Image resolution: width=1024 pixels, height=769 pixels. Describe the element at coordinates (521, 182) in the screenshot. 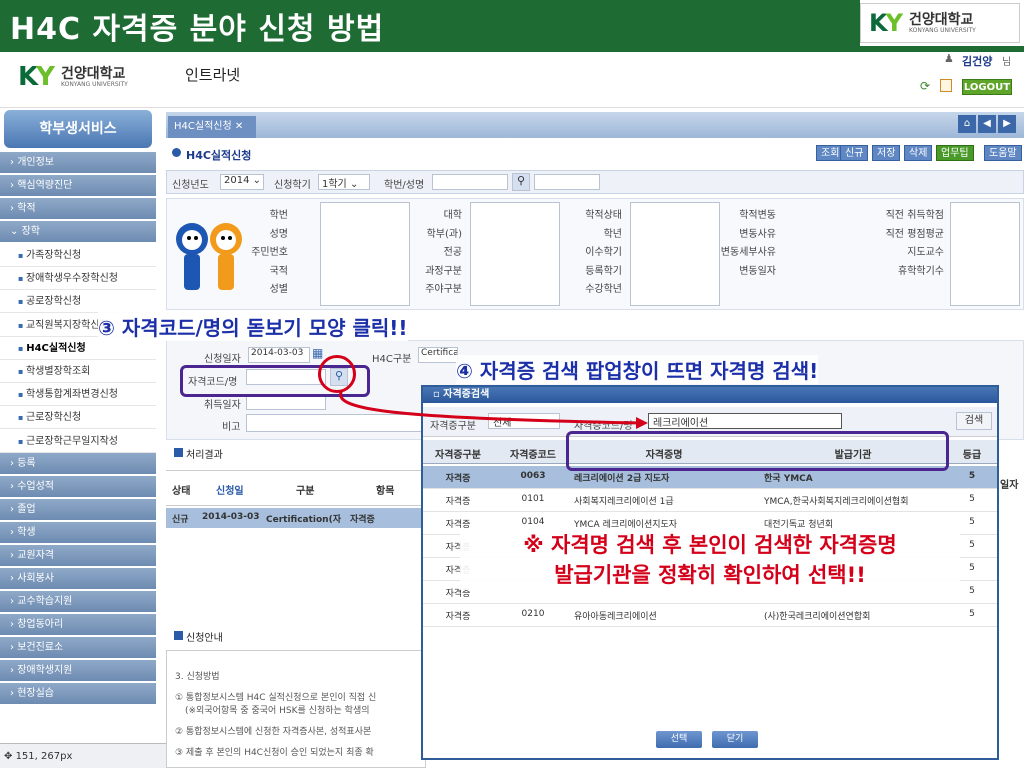

I see `student-search-icon: ⚲` at that location.